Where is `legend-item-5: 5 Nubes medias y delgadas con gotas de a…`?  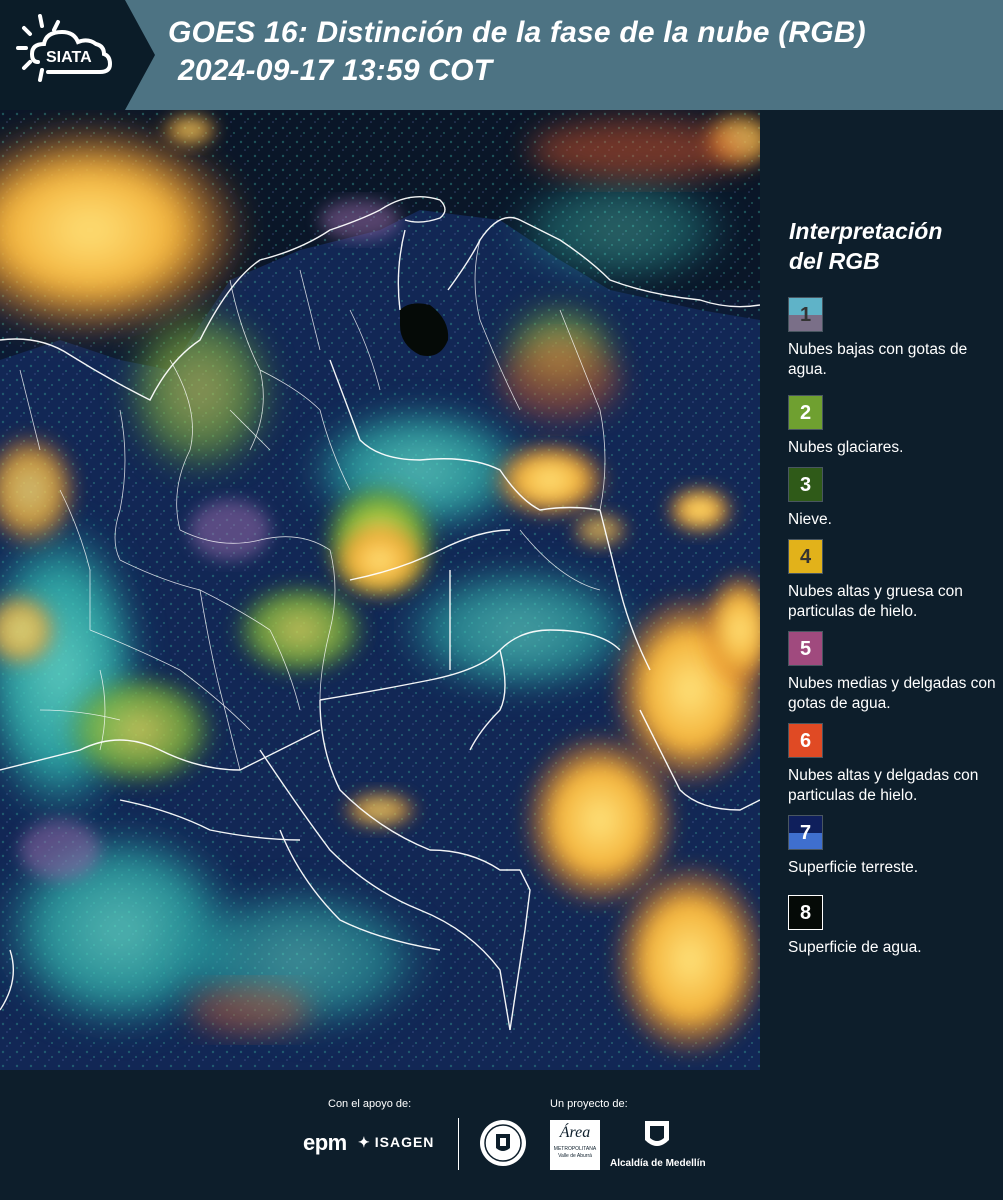
legend-item-5: 5 Nubes medias y delgadas con gotas de a… is located at coordinates (893, 672).